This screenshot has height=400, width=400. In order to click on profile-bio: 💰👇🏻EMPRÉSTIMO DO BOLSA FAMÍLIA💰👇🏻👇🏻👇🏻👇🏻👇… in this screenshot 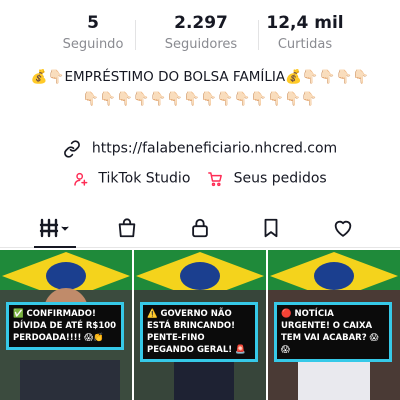, I will do `click(200, 88)`.